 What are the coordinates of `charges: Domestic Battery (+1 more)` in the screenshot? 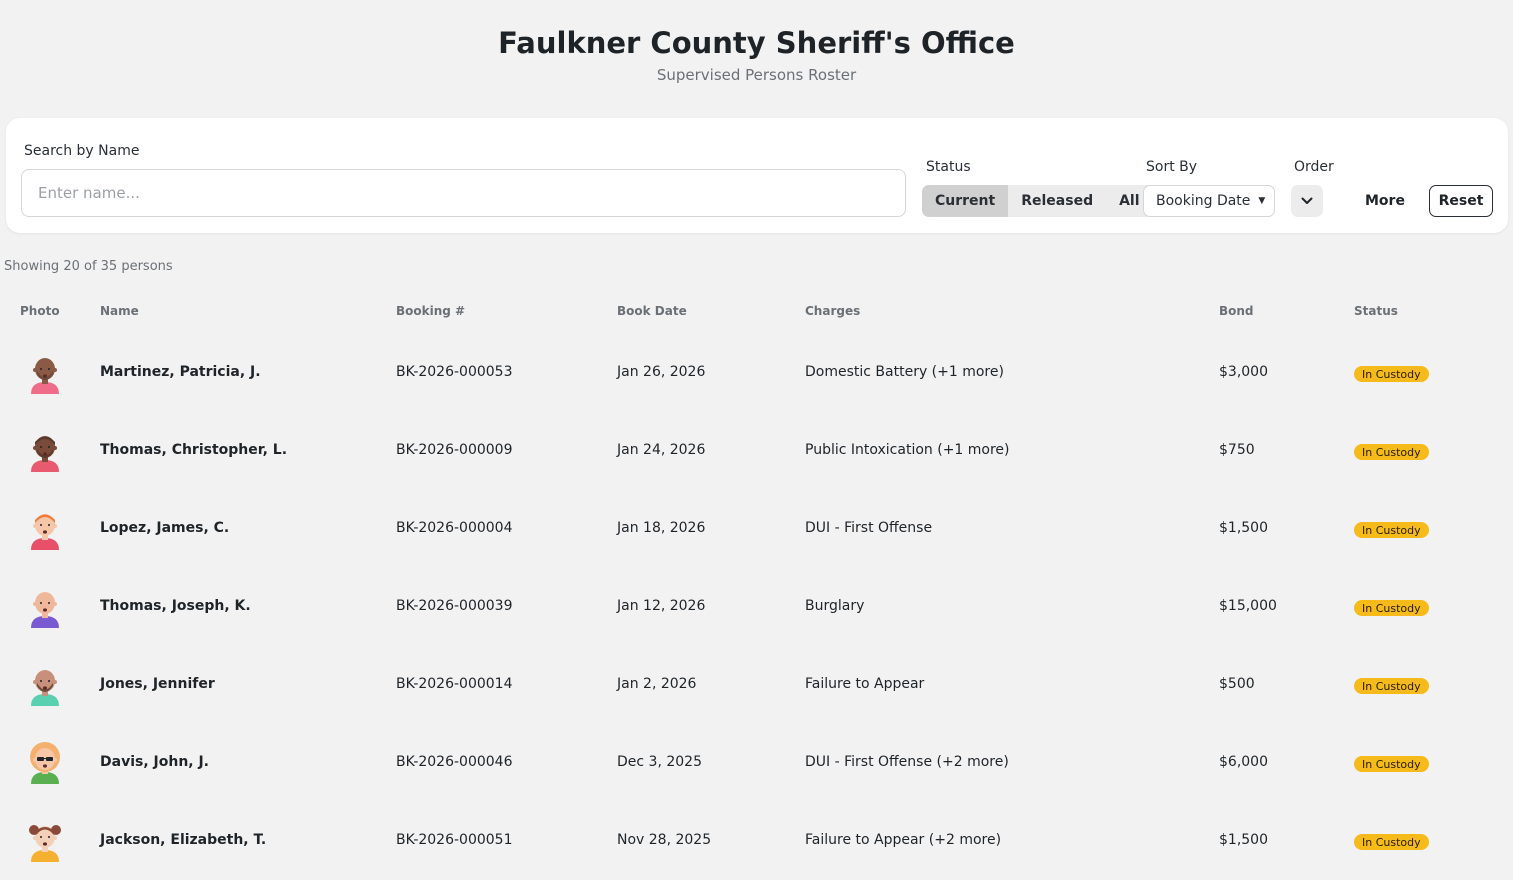 It's located at (904, 372).